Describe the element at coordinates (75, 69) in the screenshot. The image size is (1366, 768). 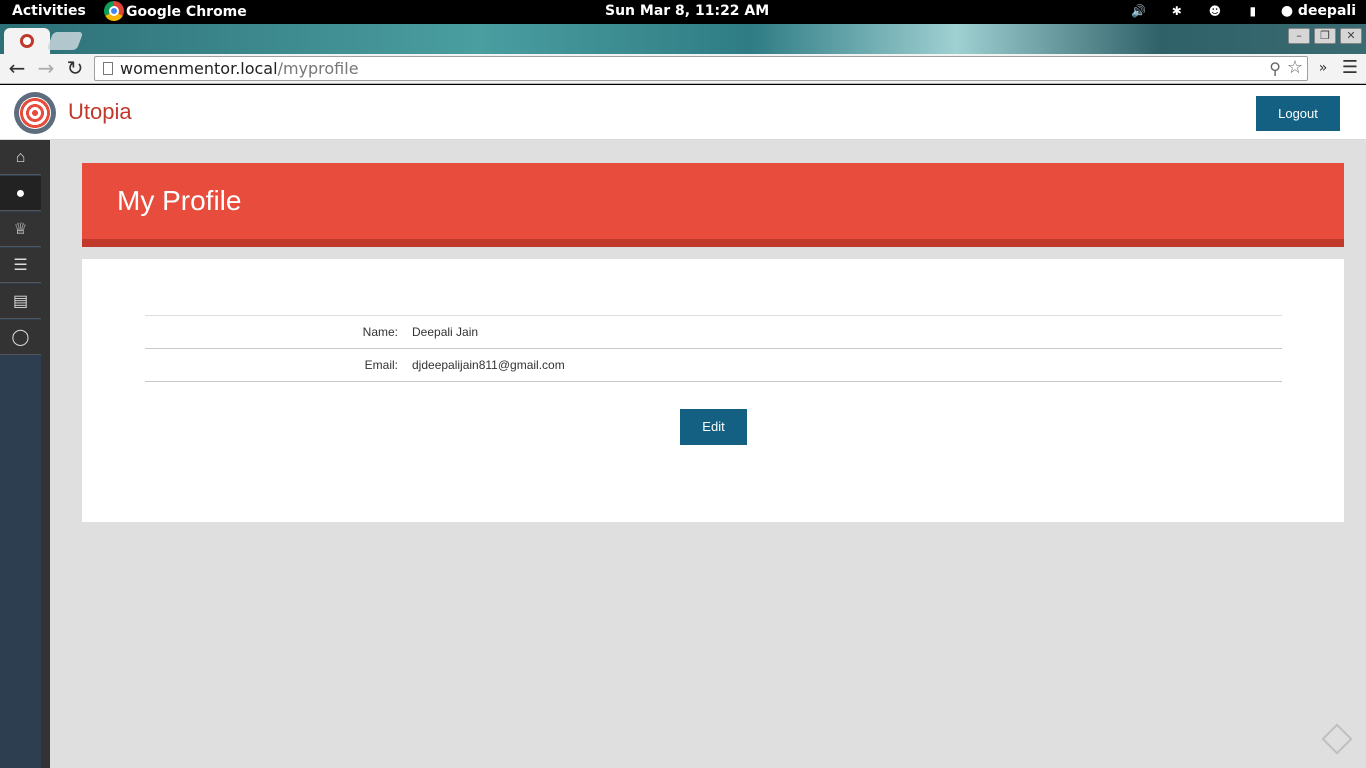
I see `reload-button: ↻` at that location.